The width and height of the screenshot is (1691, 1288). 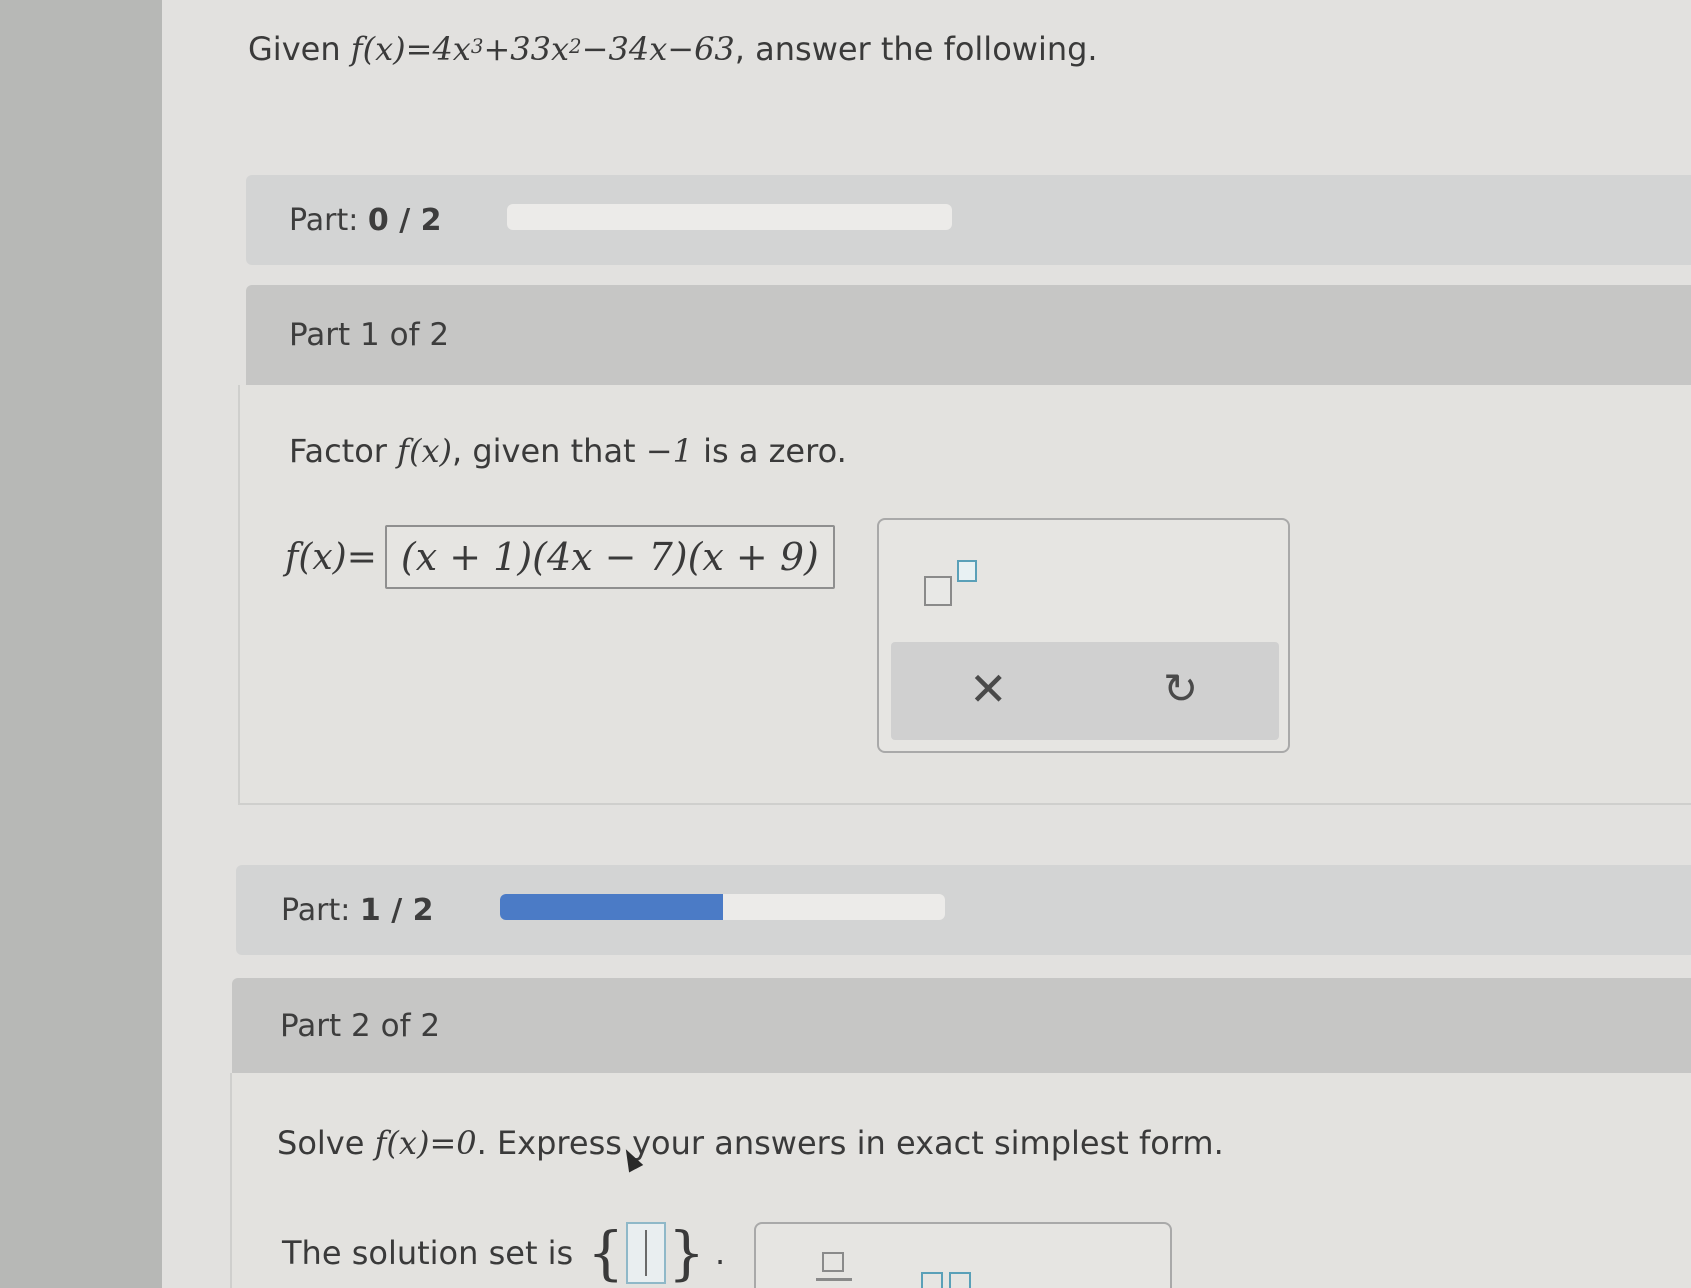 What do you see at coordinates (331, 557) in the screenshot?
I see `answer-lhs: f(x)=` at bounding box center [331, 557].